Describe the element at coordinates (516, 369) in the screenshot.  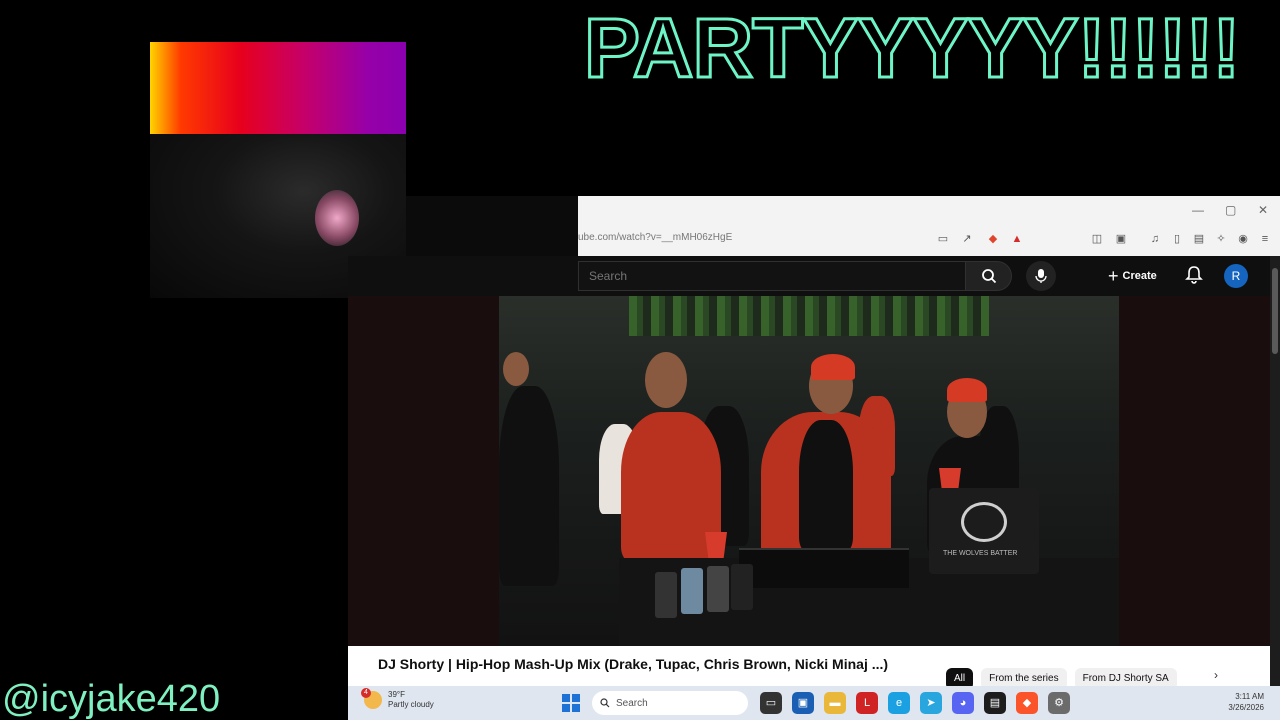
I see `guest-left-head` at that location.